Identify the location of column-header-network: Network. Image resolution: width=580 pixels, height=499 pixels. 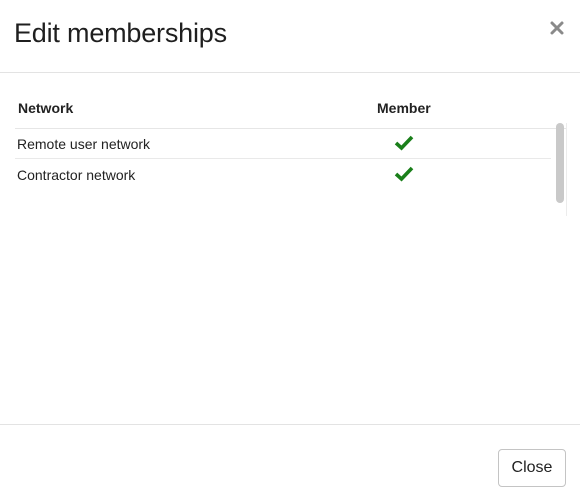
(46, 108).